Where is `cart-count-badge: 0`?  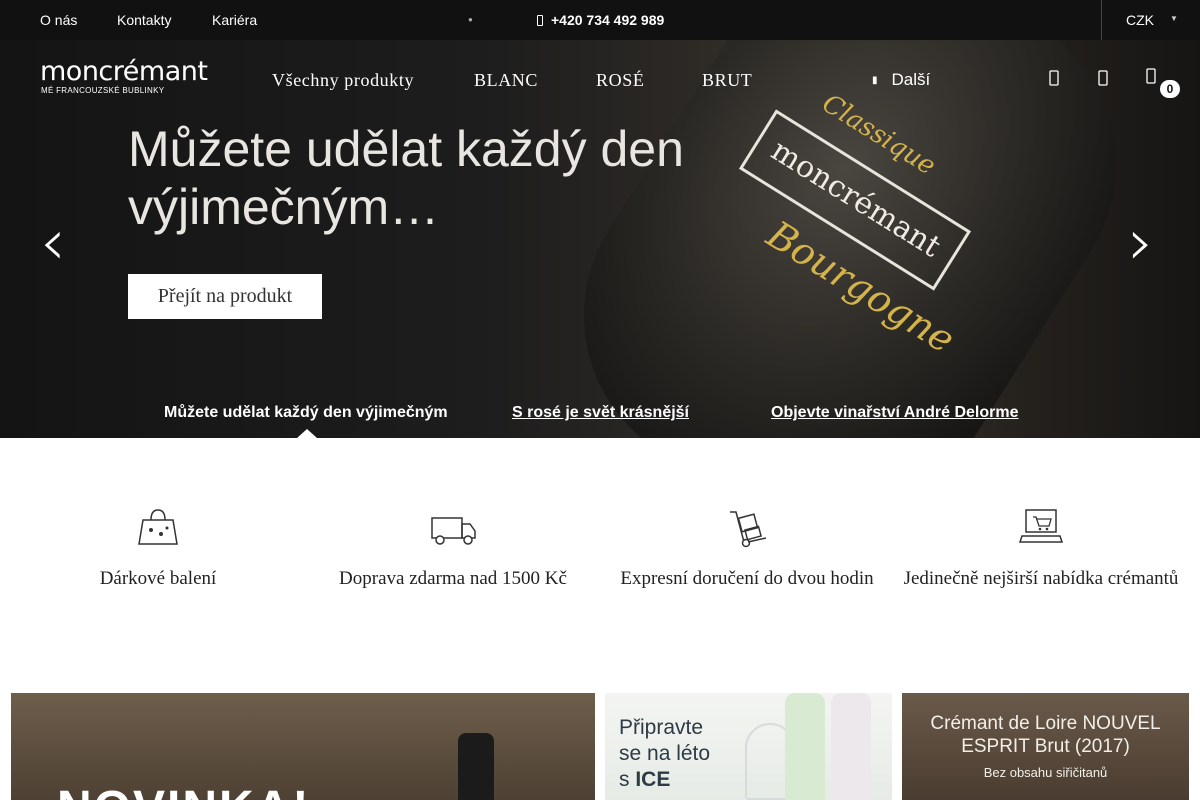 cart-count-badge: 0 is located at coordinates (1170, 89).